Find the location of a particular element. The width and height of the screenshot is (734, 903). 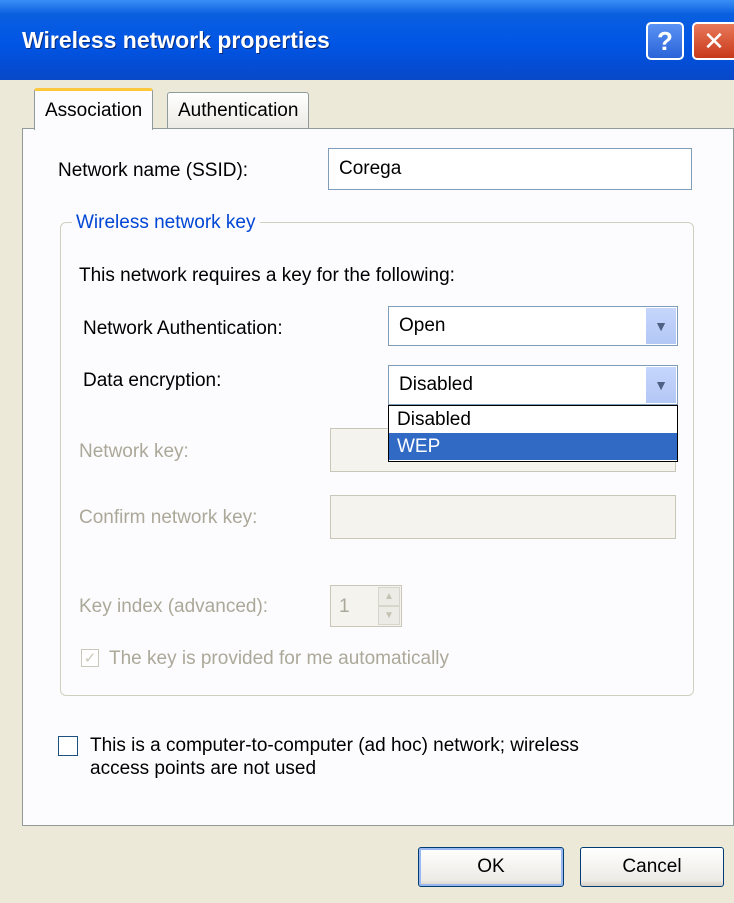

window-title: Wireless network properties is located at coordinates (176, 40).